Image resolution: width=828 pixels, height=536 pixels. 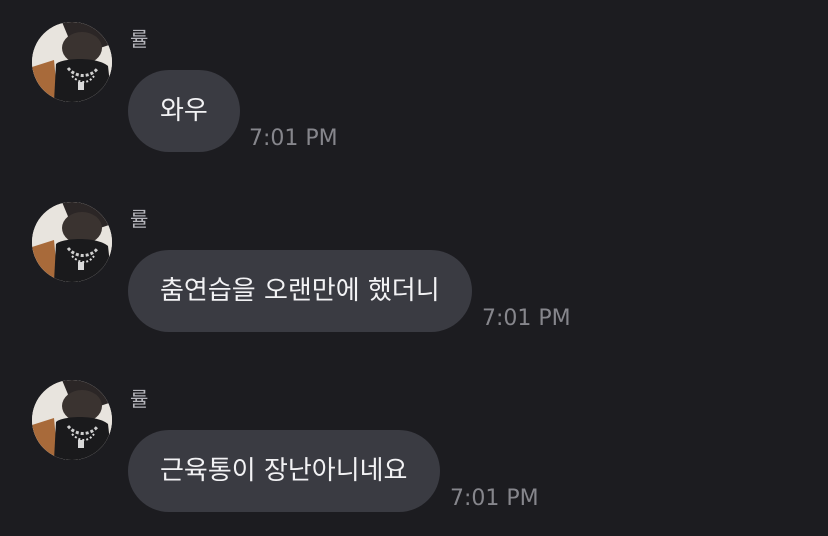 I want to click on message-bubble: 춤연습을 오랜만에 했더니, so click(x=300, y=291).